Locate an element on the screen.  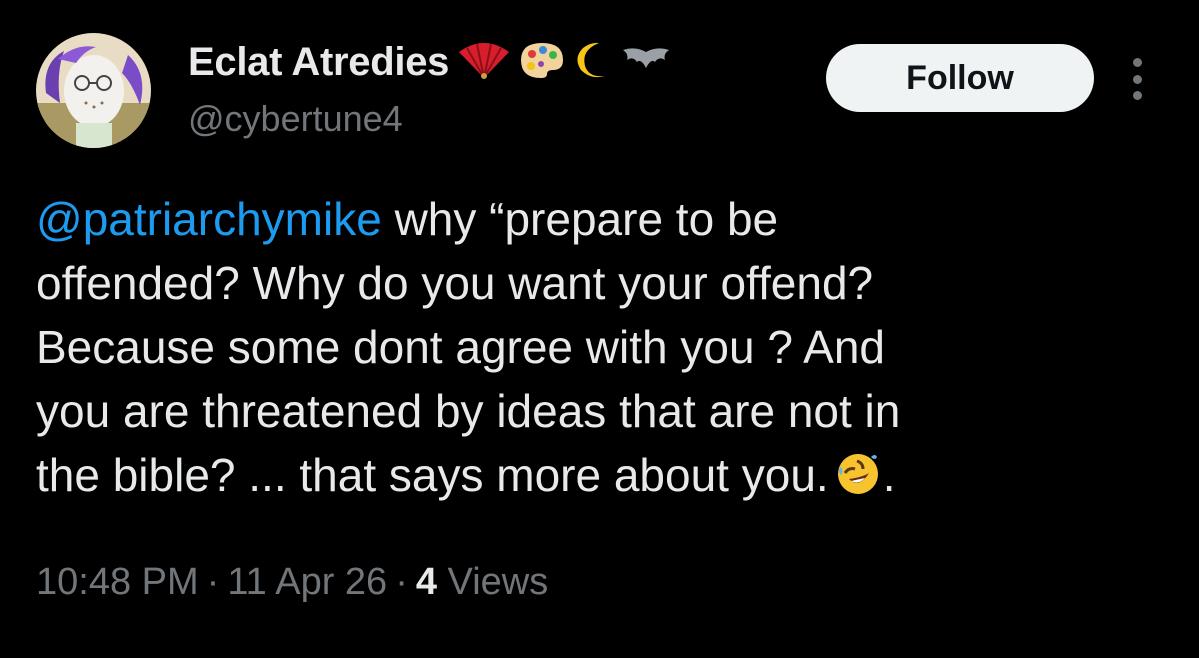
tweet-line-text: the bible? ... that says more about you. is located at coordinates (432, 475).